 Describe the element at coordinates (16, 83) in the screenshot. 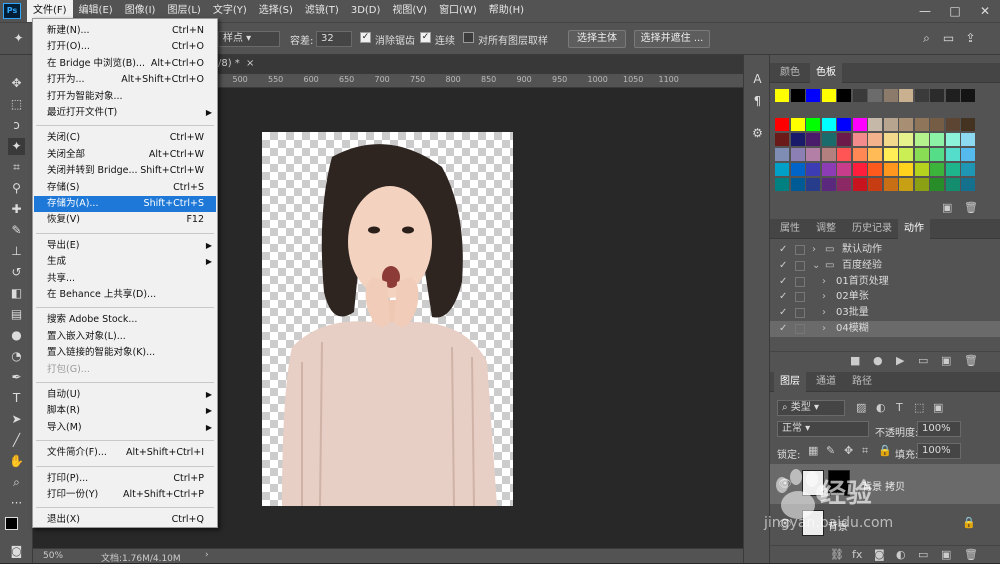

I see `move-tool-icon: ✥` at that location.